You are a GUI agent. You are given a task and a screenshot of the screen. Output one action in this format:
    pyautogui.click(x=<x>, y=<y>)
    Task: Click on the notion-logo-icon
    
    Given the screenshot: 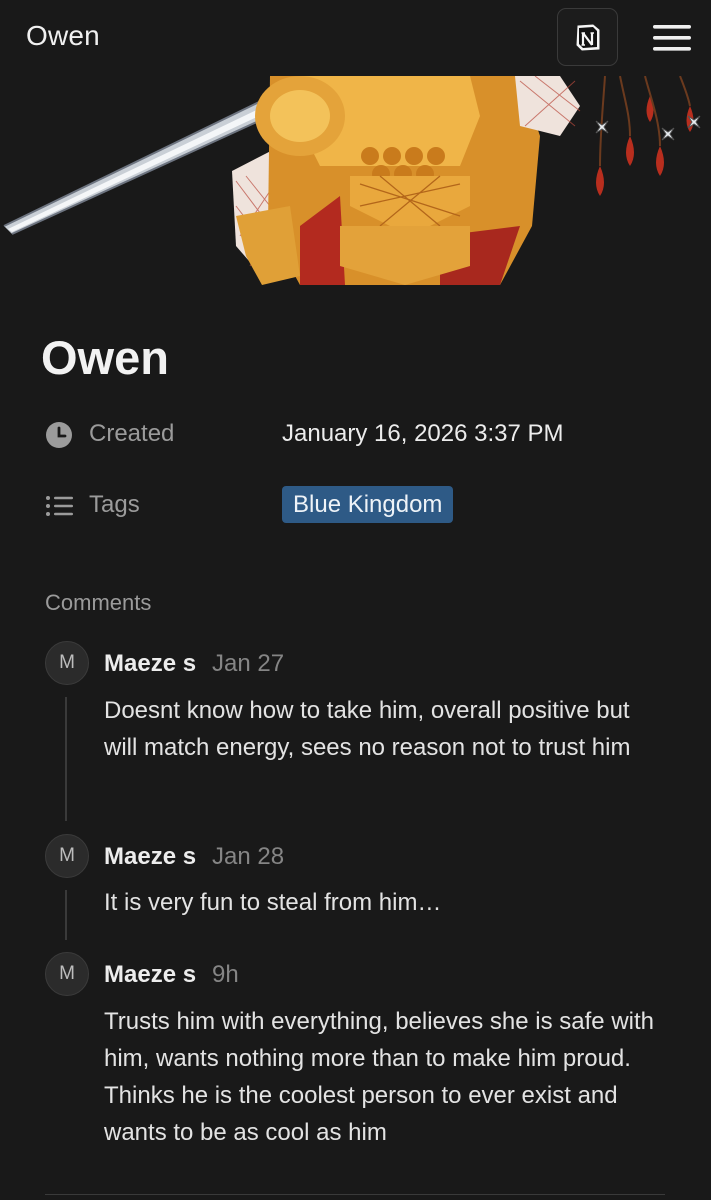 What is the action you would take?
    pyautogui.click(x=587, y=37)
    